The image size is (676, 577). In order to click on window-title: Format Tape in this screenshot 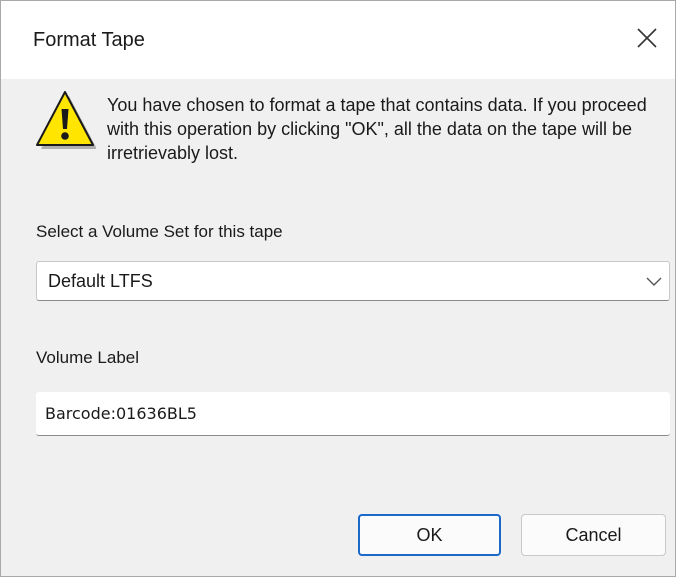, I will do `click(89, 40)`.